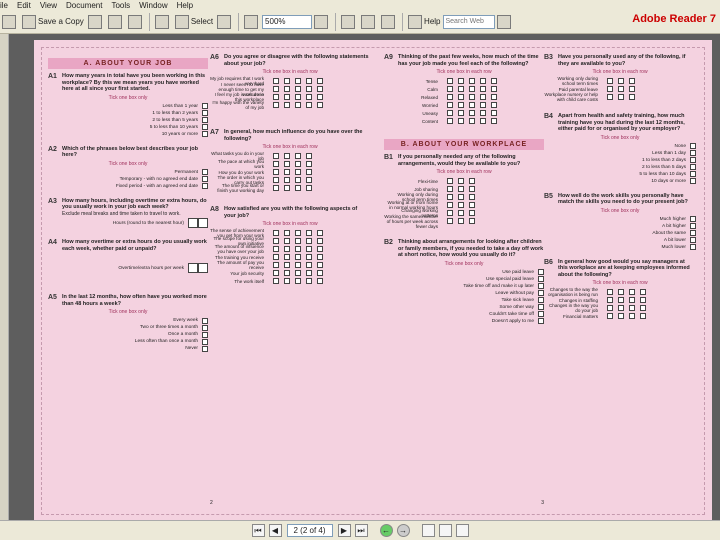 This screenshot has height=540, width=720. I want to click on menu-edit: Edit, so click(24, 5).